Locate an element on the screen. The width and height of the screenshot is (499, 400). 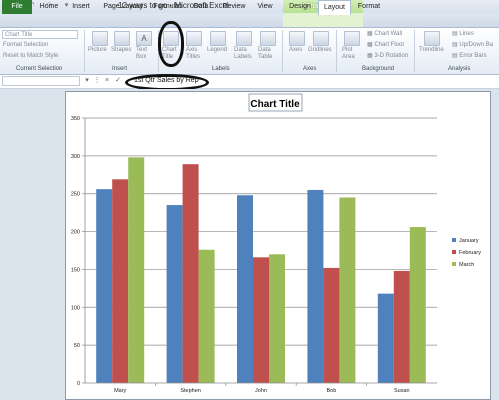
lines-button: ▤ Lines is located at coordinates (463, 33).